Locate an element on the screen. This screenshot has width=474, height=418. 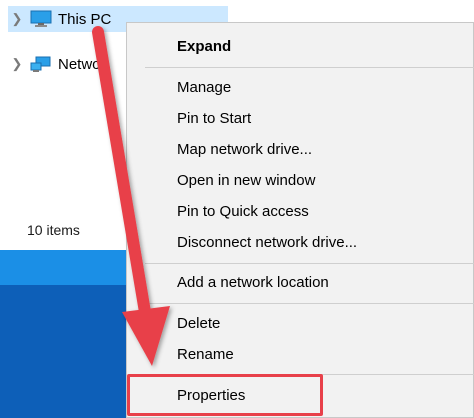
menu-item-rename: Rename is located at coordinates (205, 354).